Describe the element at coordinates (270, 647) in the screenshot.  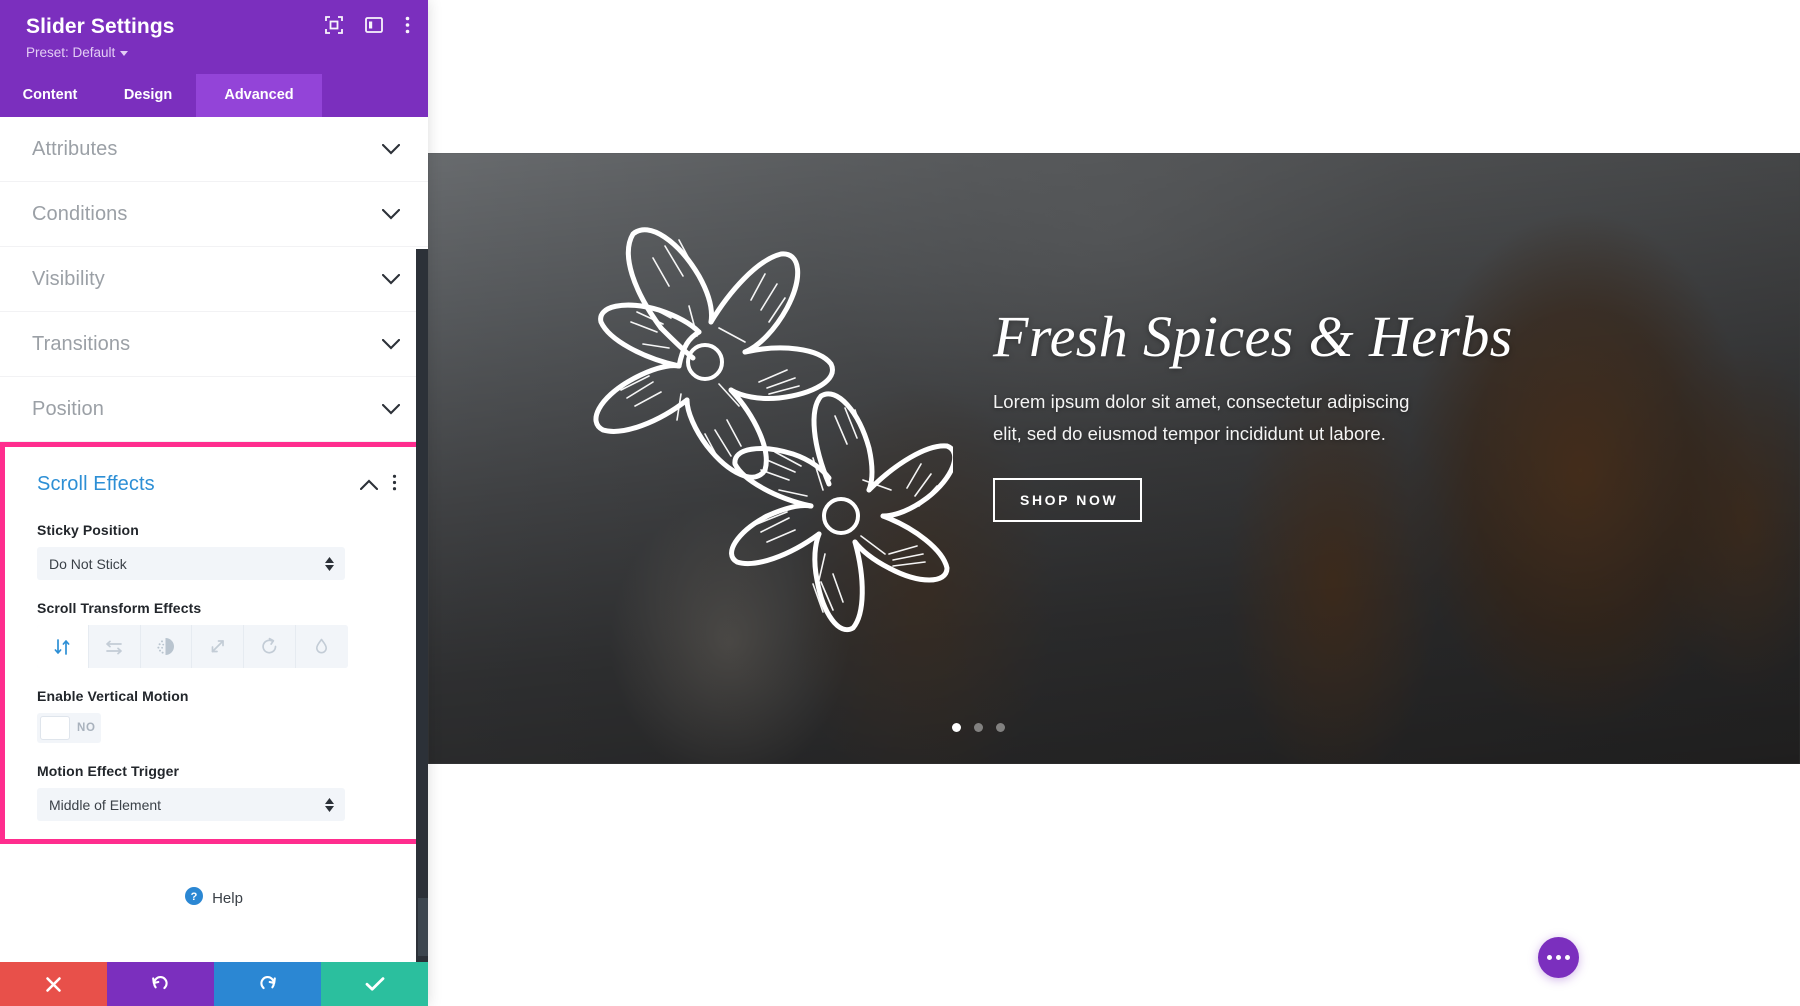
I see `rotating-icon` at that location.